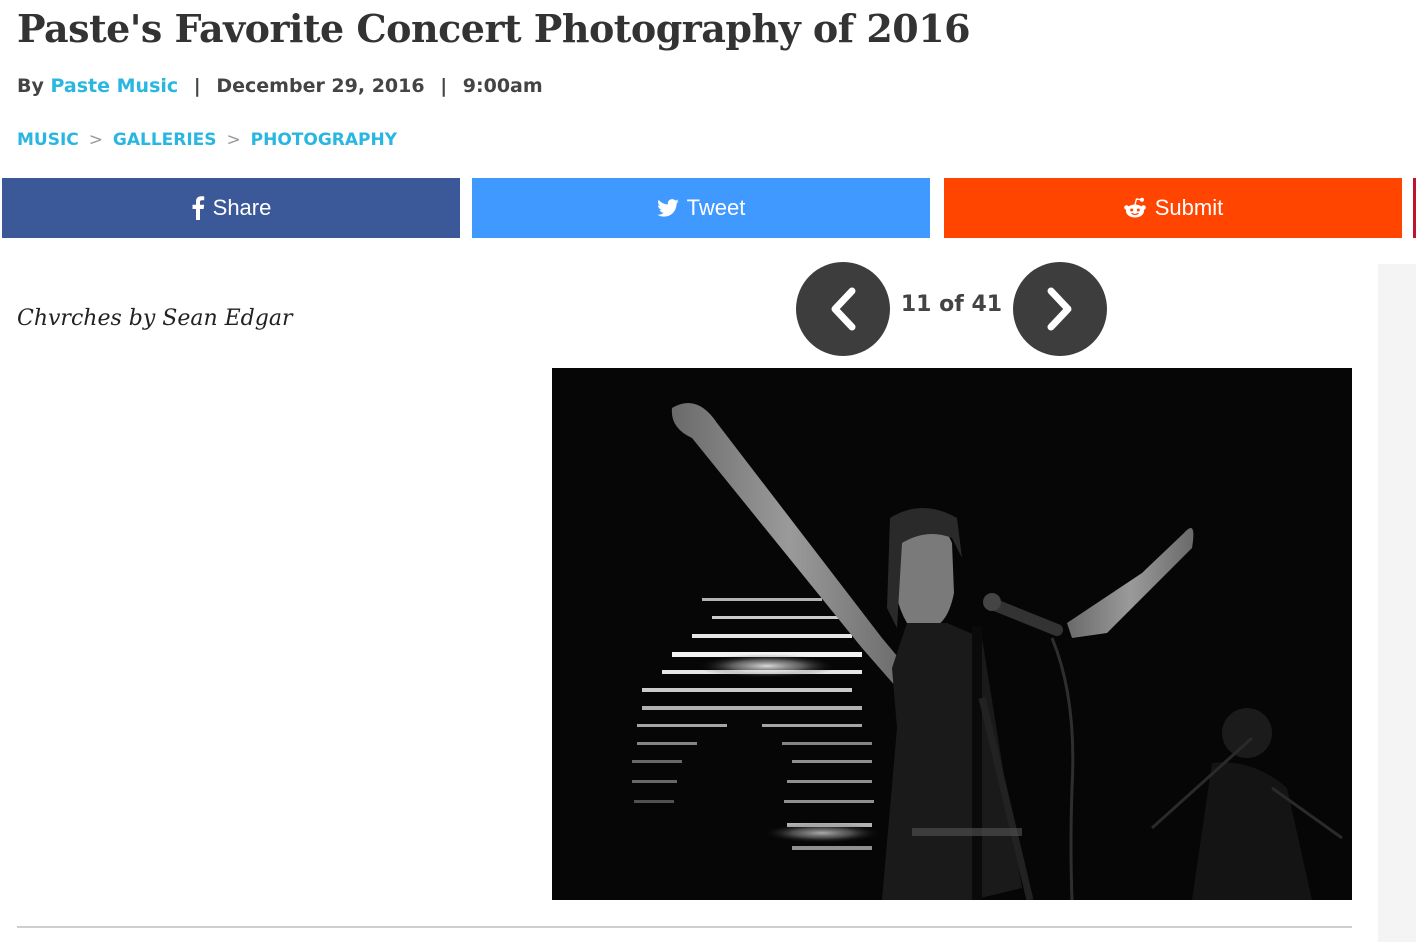  What do you see at coordinates (324, 140) in the screenshot?
I see `breadcrumb-photography: PHOTOGRAPHY` at bounding box center [324, 140].